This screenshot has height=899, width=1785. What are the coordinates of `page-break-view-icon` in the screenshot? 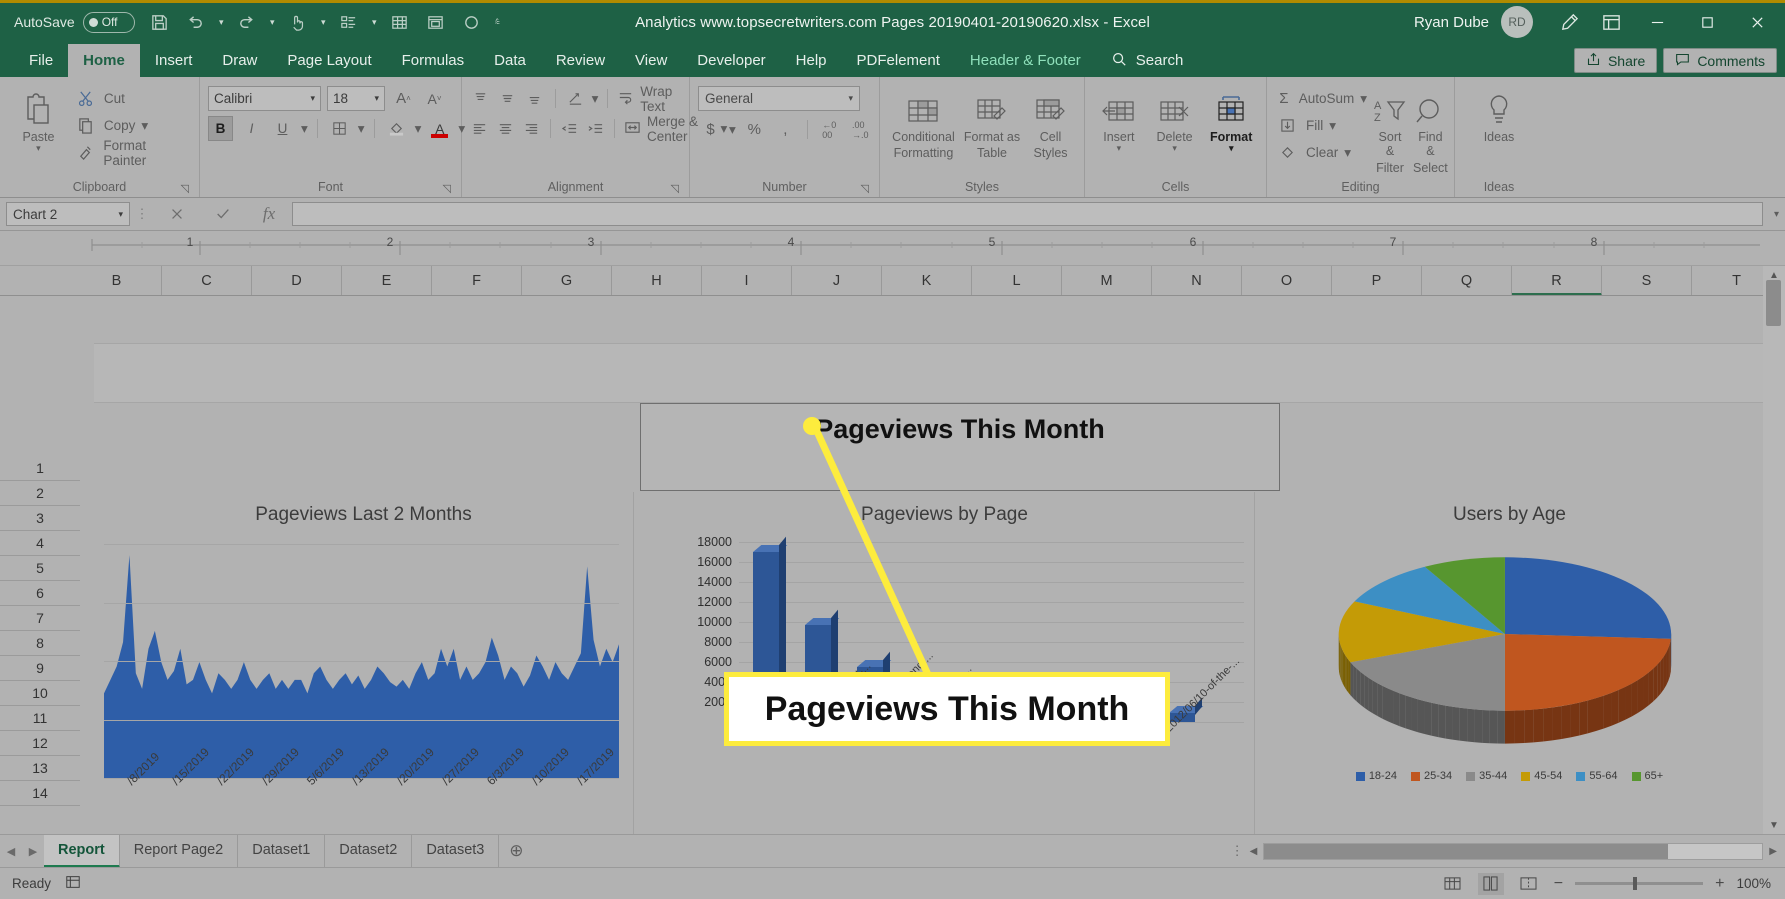 It's located at (1529, 884).